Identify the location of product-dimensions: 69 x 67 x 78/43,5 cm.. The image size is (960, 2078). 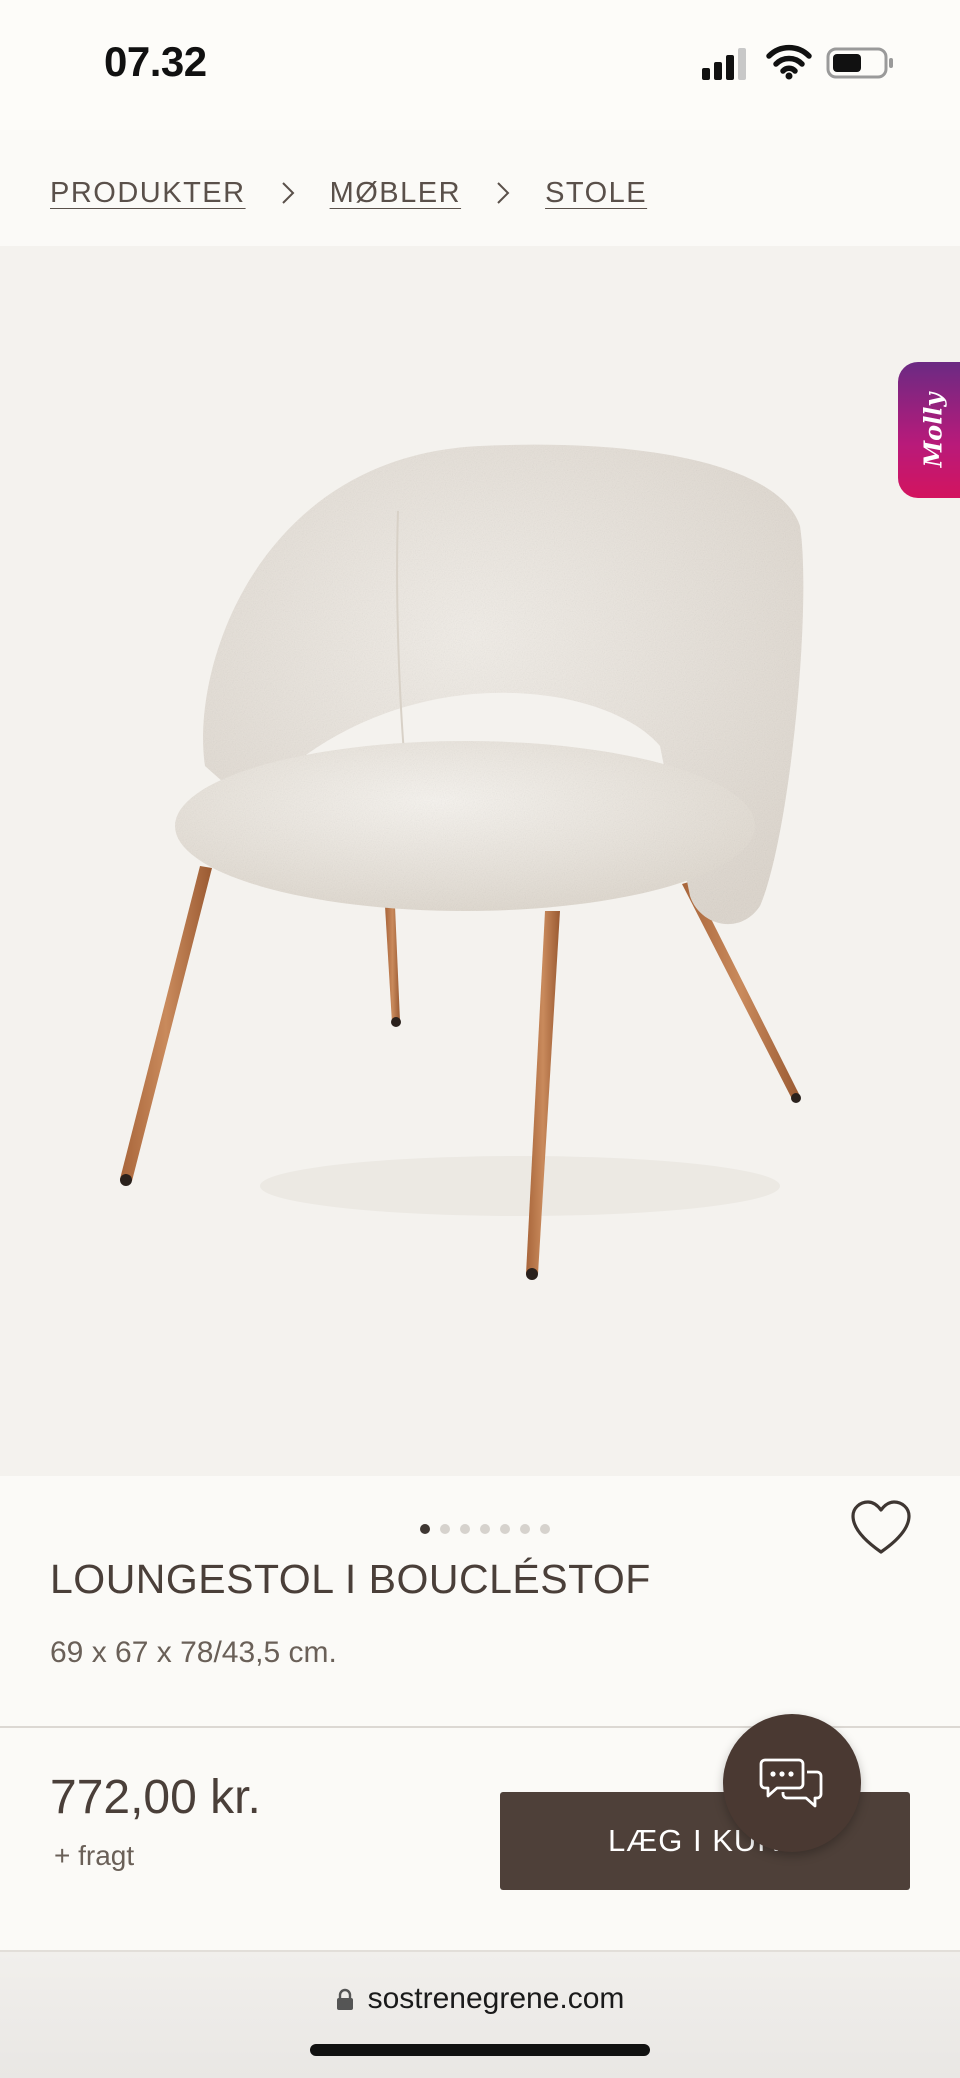
(193, 1652).